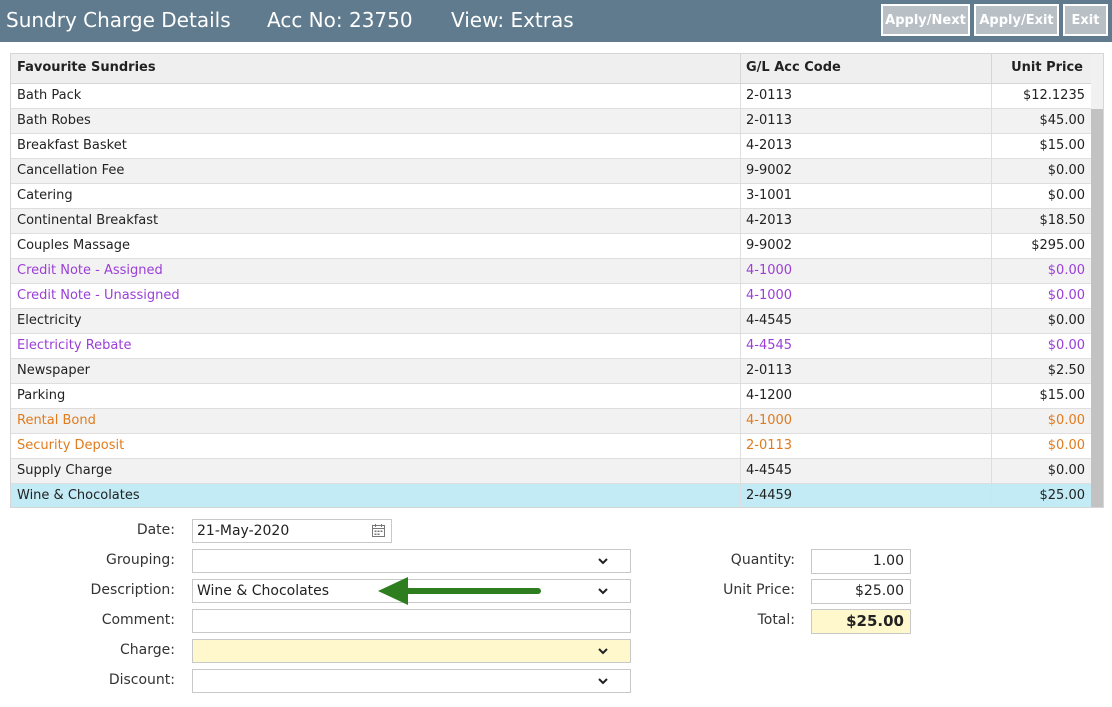  I want to click on row-unit-price: $25.00, so click(1062, 495).